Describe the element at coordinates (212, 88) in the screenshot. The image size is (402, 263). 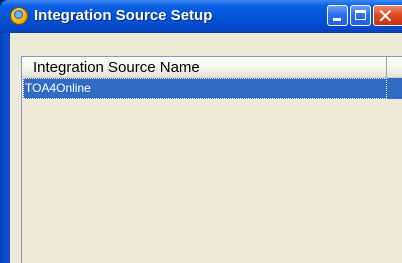
I see `list-item: TOA4Online` at that location.